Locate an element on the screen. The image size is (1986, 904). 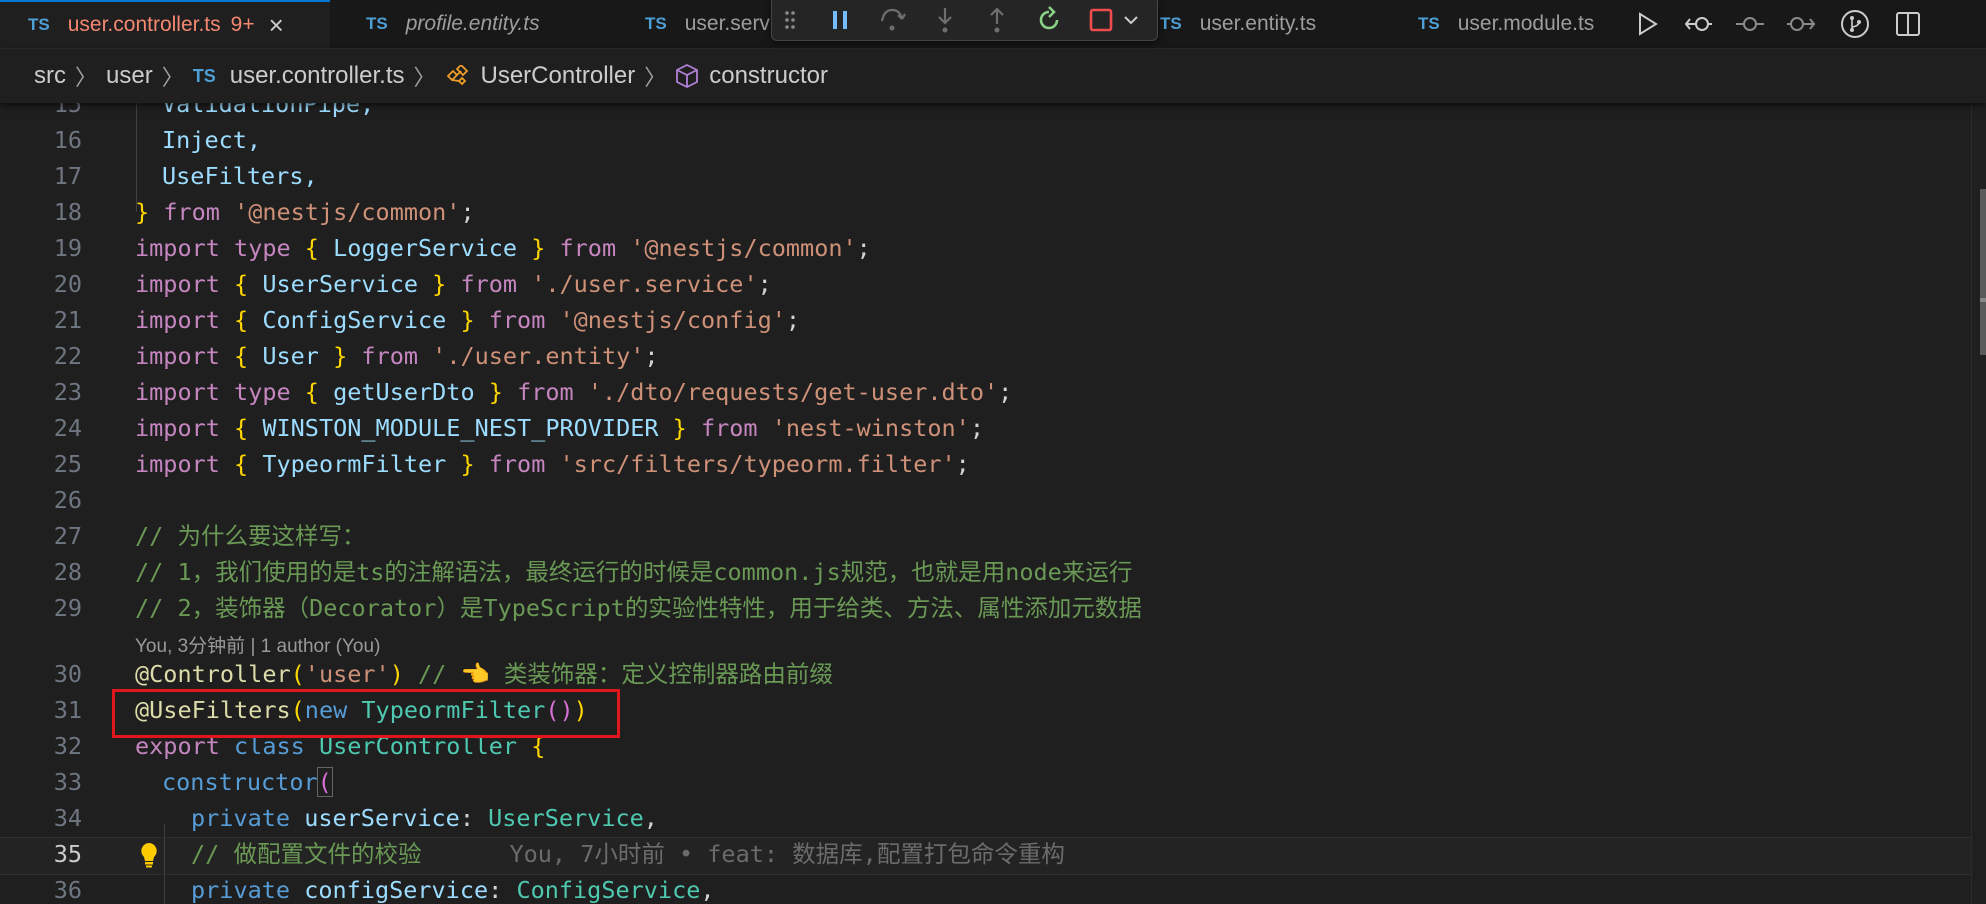
editor-scrollbar is located at coordinates (1978, 503).